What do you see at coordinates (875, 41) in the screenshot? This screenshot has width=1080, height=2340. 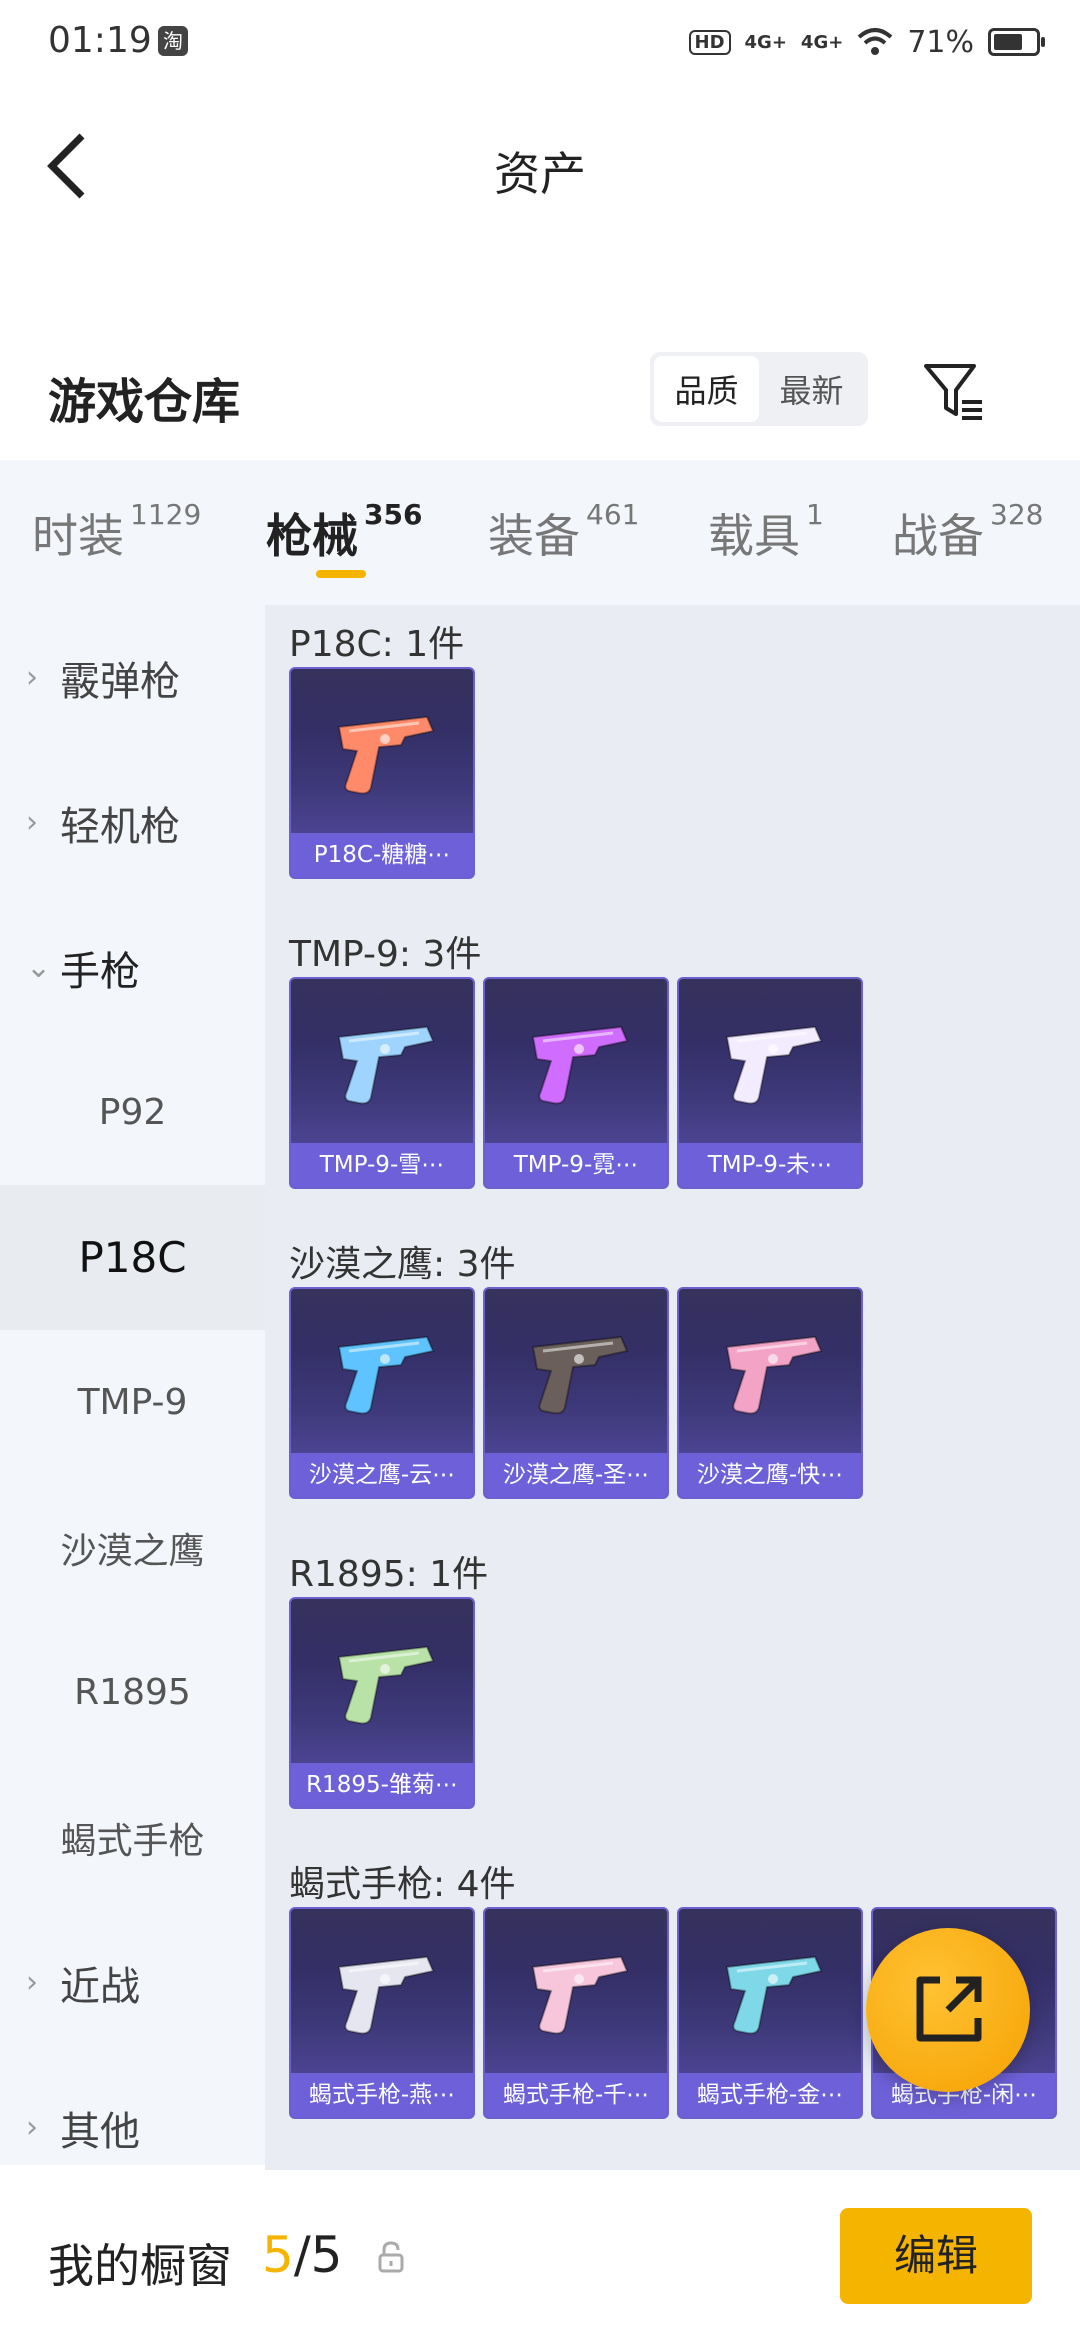 I see `wifi-icon` at bounding box center [875, 41].